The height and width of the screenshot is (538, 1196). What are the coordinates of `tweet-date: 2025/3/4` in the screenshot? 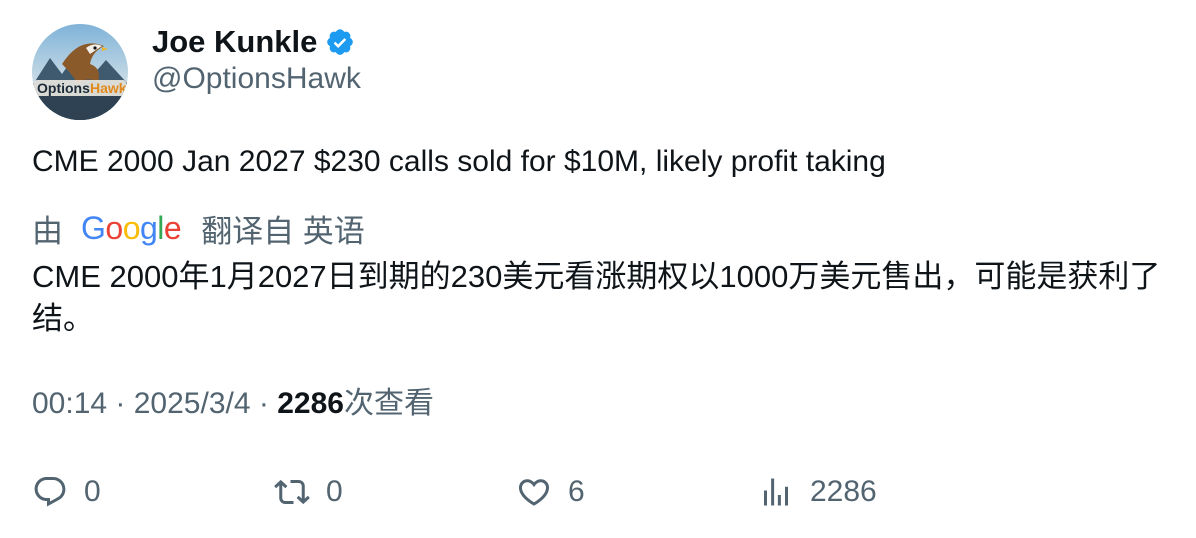 It's located at (192, 403).